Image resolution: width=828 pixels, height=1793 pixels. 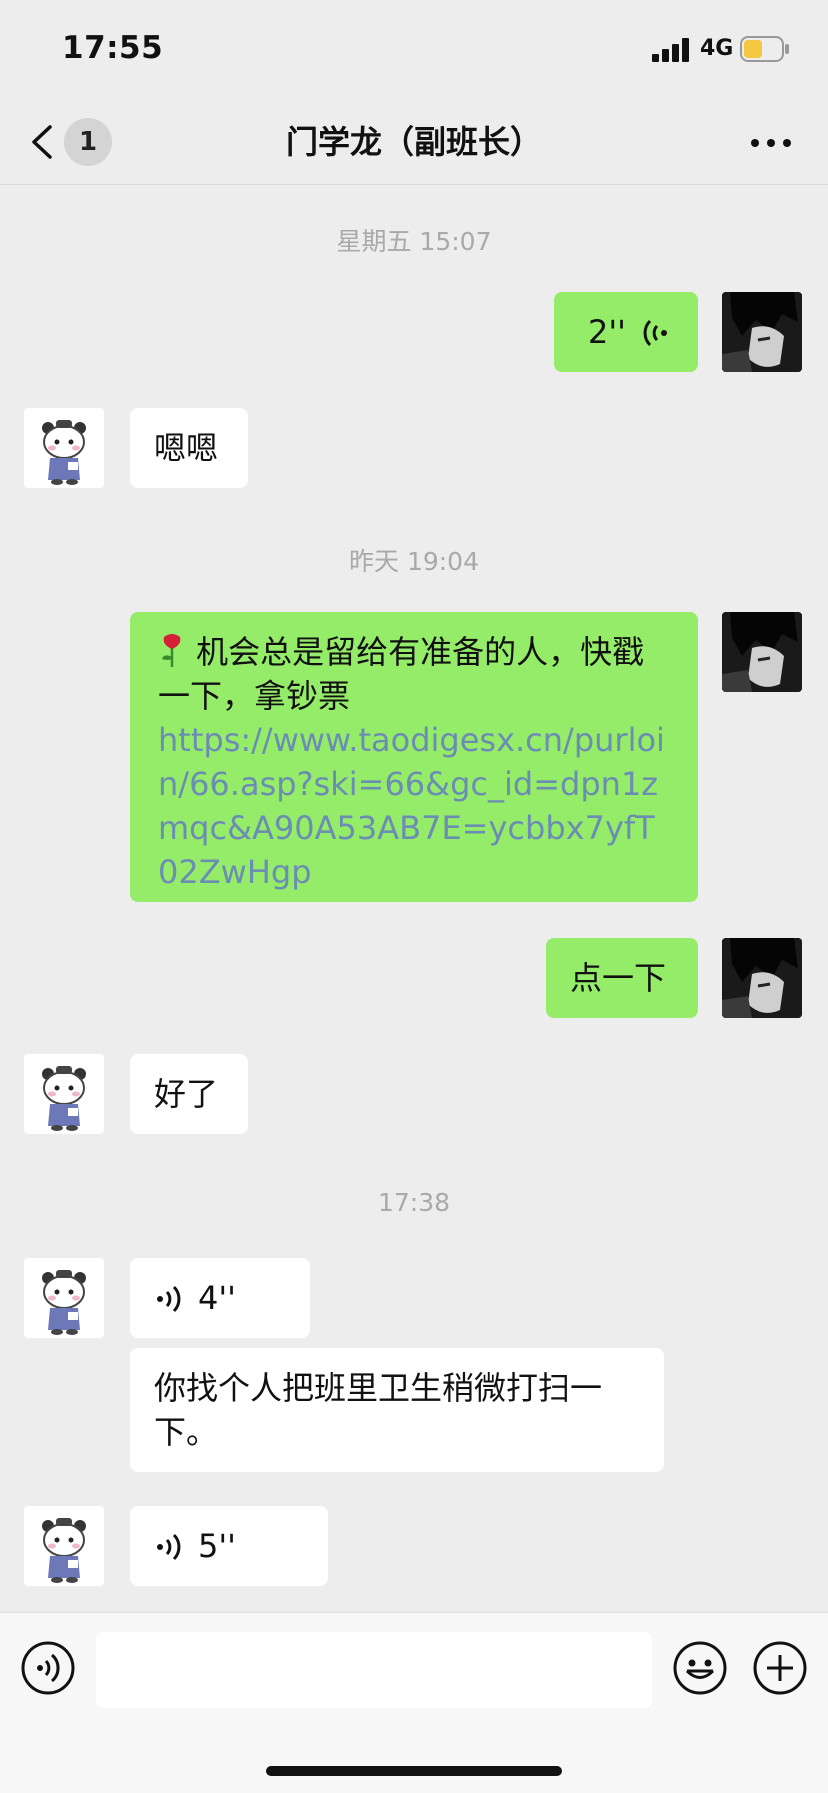 I want to click on message-text: 好了, so click(x=186, y=1094).